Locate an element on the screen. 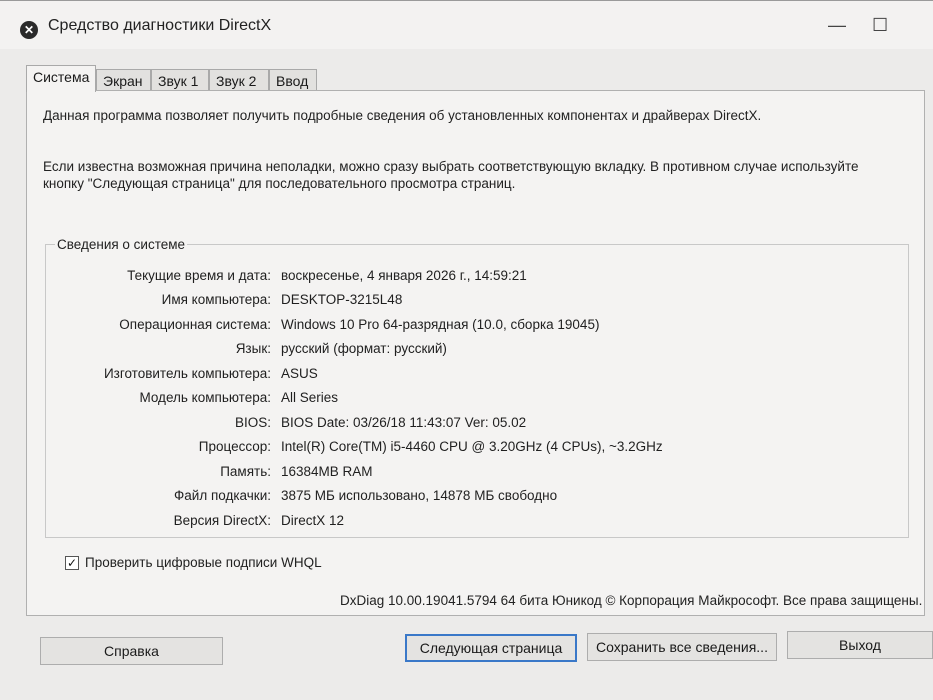 The image size is (933, 700). tab-input: Ввод is located at coordinates (293, 80).